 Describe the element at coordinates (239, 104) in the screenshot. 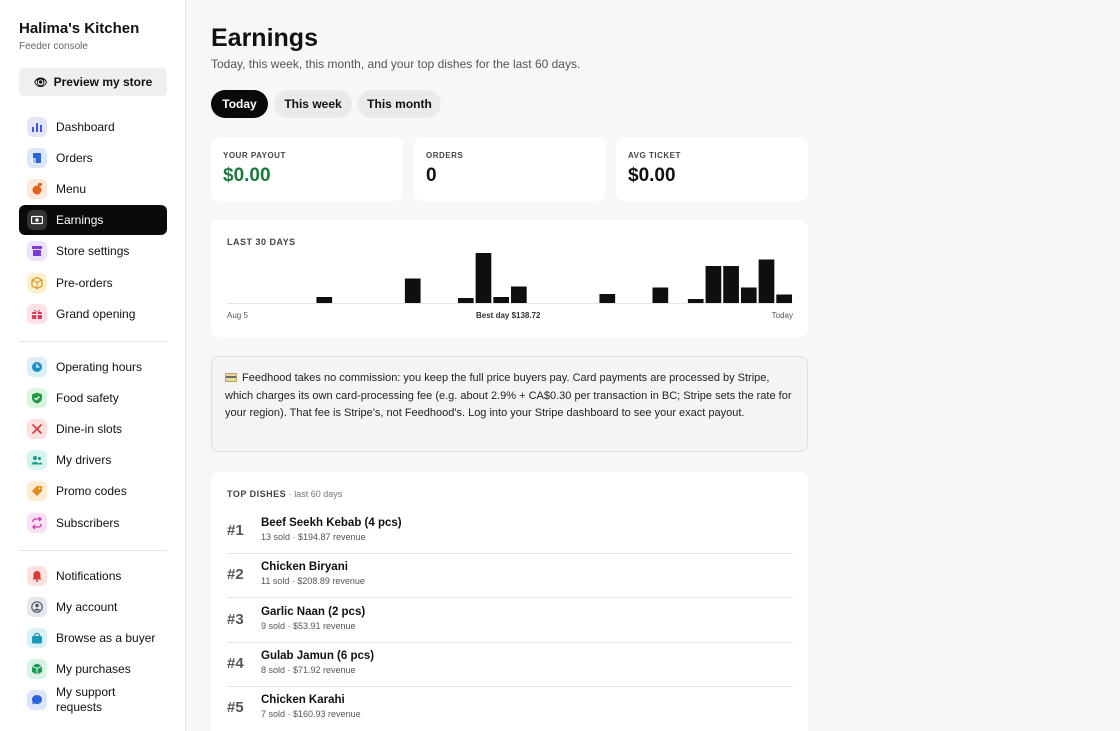

I see `tab-today: Today` at that location.